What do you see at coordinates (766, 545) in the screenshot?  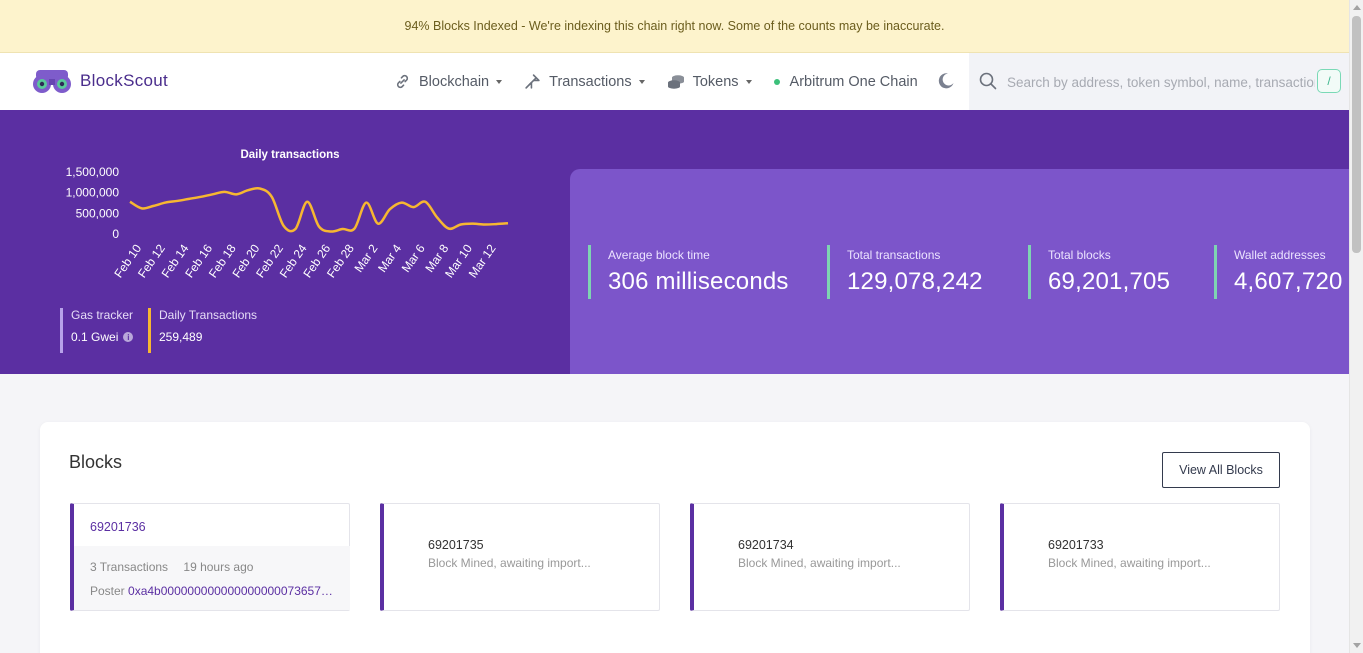 I see `block-number: 69201734` at bounding box center [766, 545].